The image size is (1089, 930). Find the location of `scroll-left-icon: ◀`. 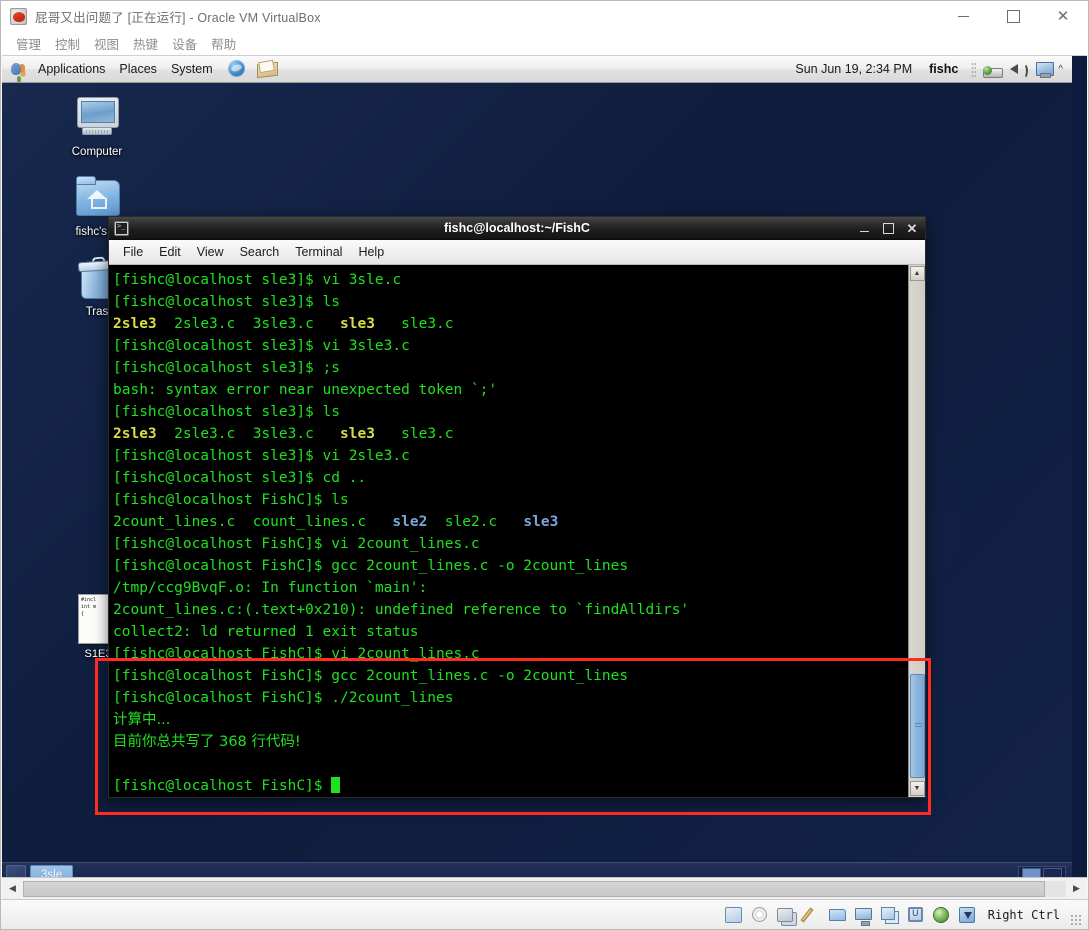

scroll-left-icon: ◀ is located at coordinates (12, 888).